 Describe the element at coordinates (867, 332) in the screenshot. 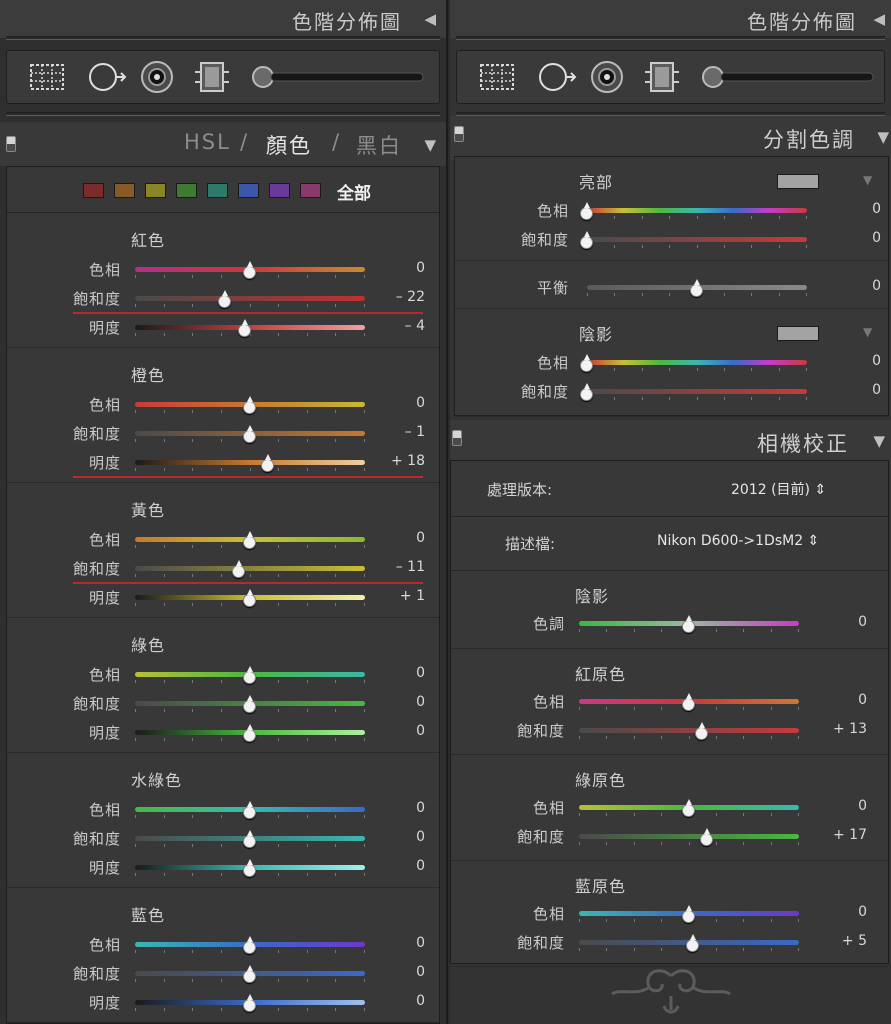

I see `split-shadows-picker-icon: ▼` at that location.